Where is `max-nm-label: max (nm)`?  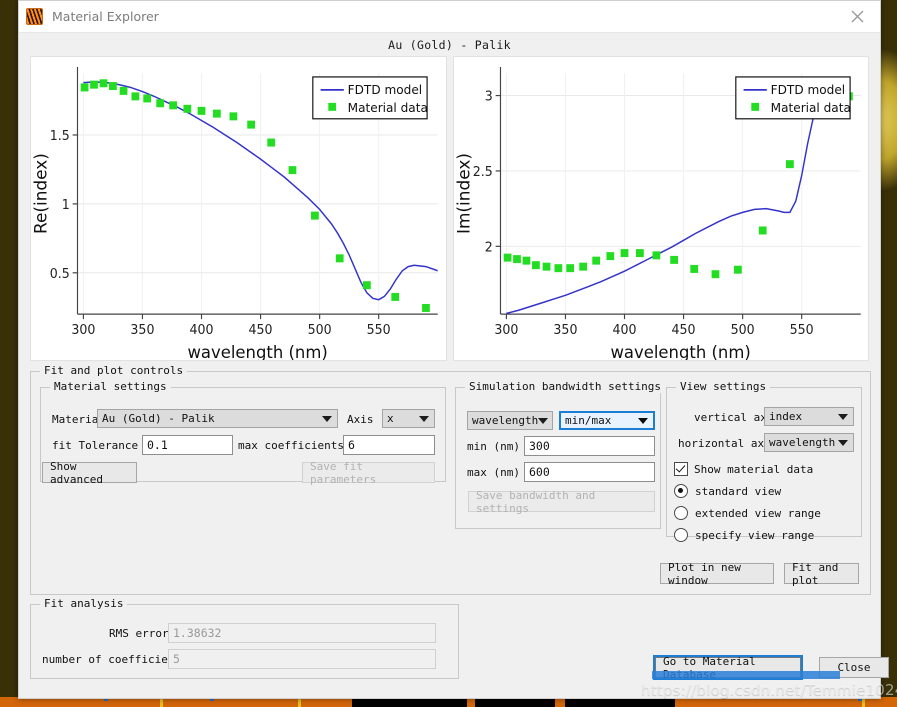 max-nm-label: max (nm) is located at coordinates (493, 472).